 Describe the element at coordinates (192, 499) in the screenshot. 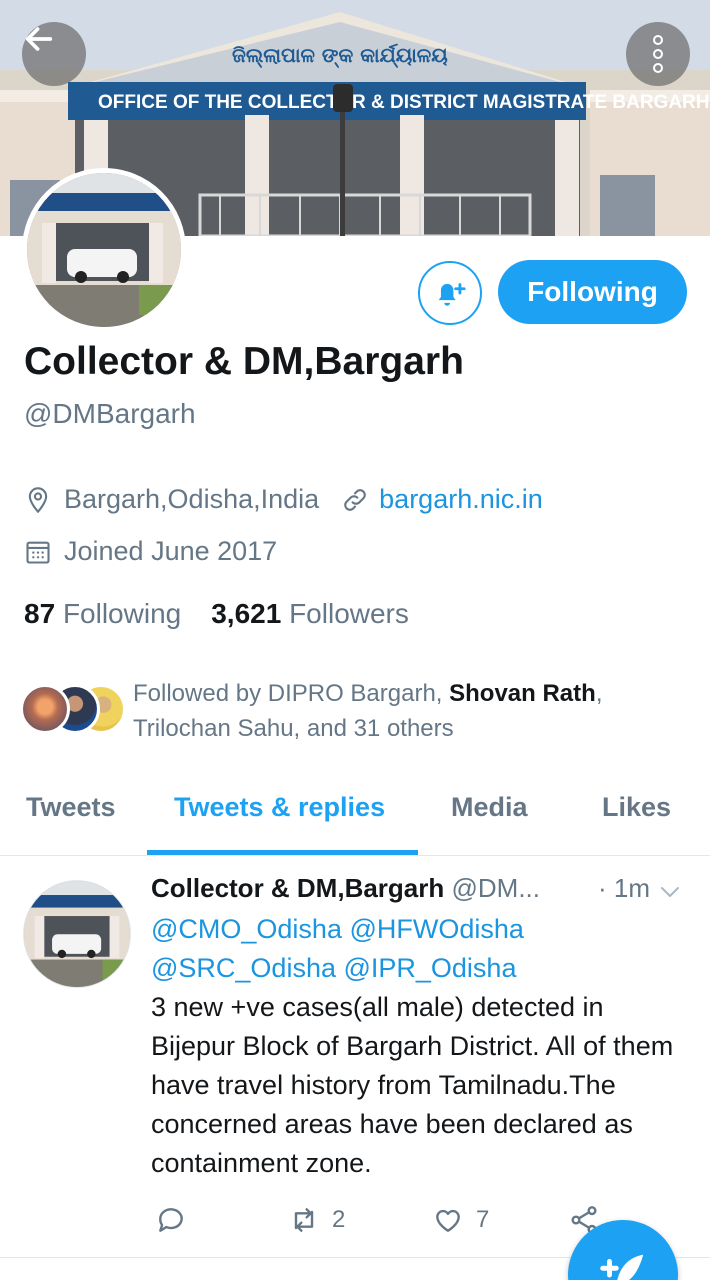

I see `profile-location: Bargarh,Odisha,India` at that location.